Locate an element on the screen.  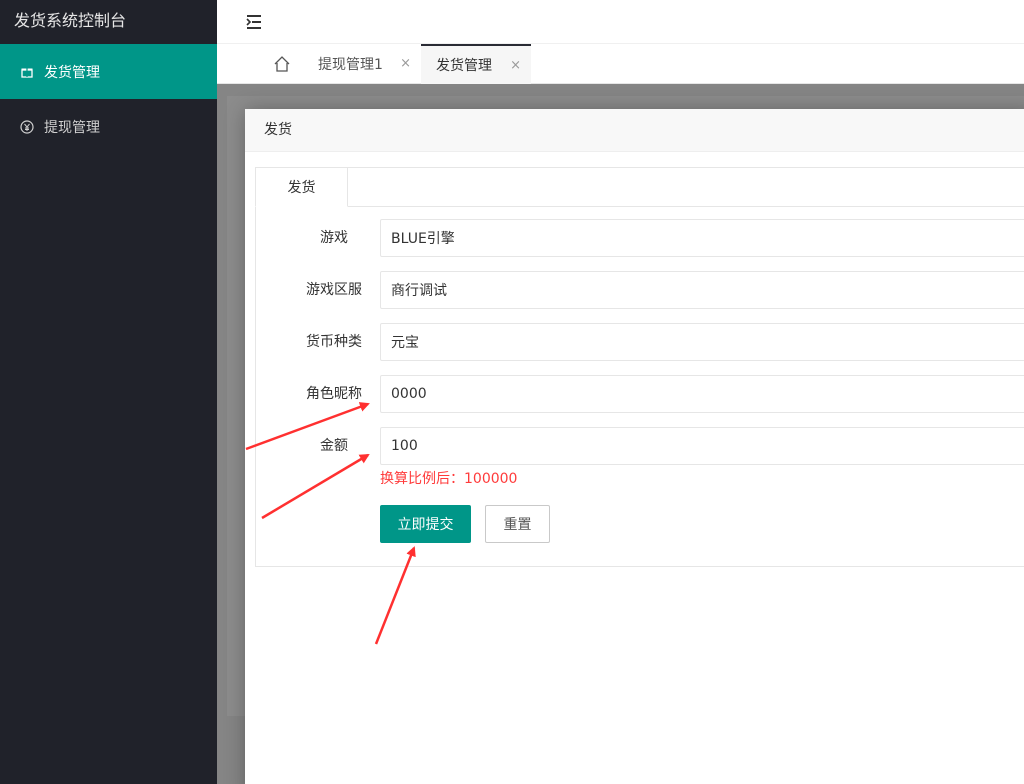
form-row-currency: 货币种类 is located at coordinates (640, 342).